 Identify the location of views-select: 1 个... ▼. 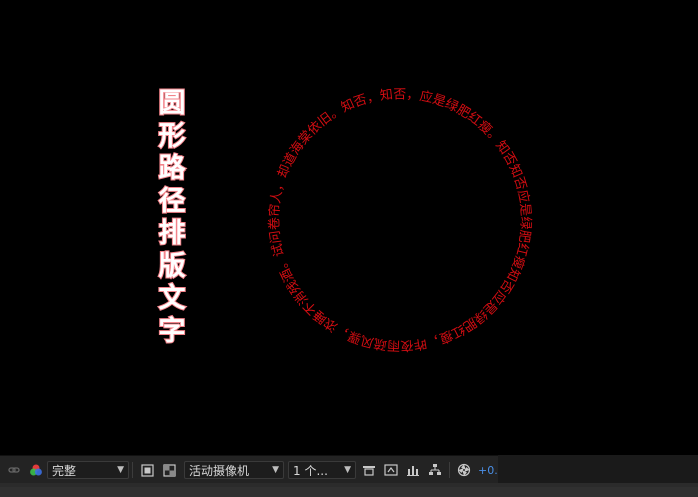
(322, 470).